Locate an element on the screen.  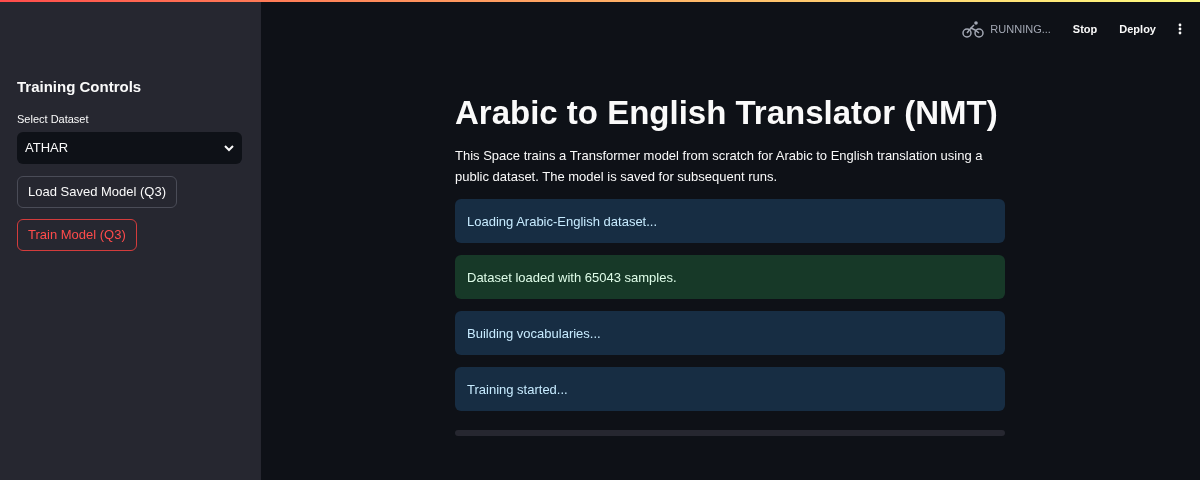
header-action-button: Stop is located at coordinates (1085, 29).